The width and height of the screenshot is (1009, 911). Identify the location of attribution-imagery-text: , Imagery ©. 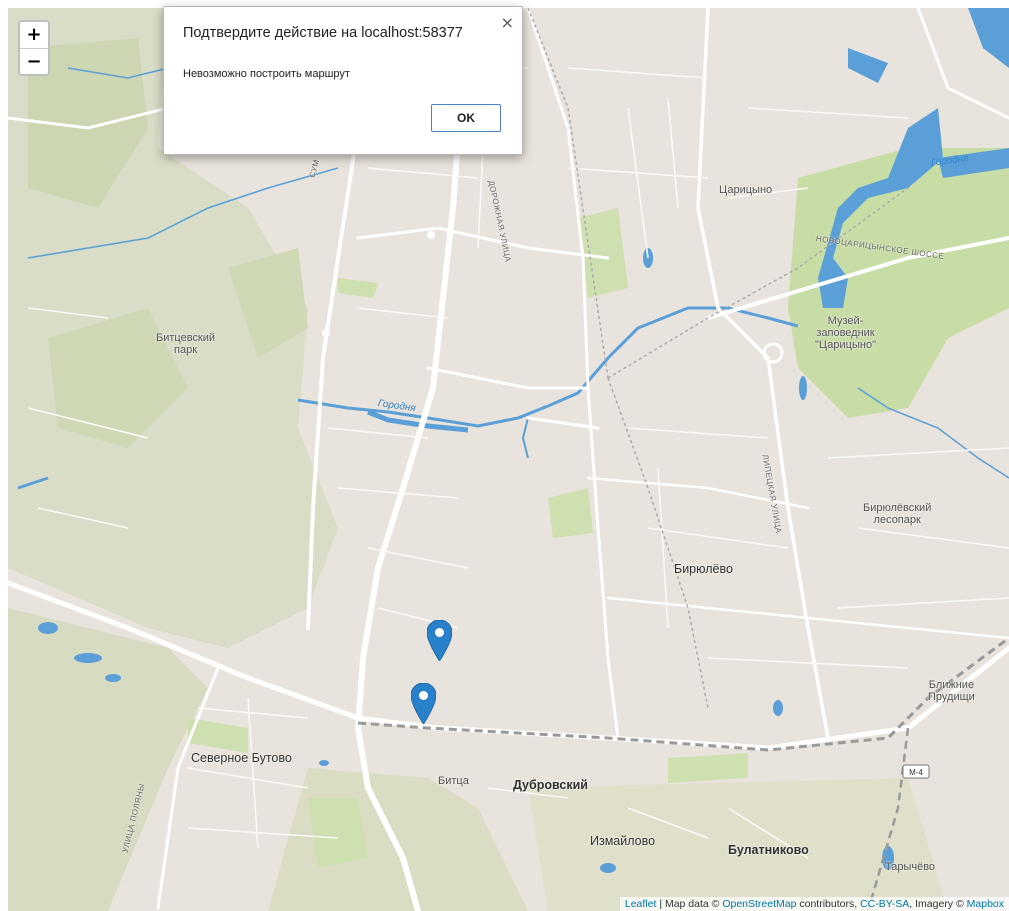
(936, 904).